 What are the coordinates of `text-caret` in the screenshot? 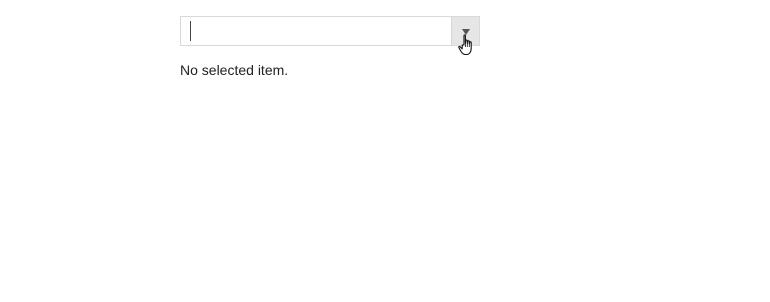 It's located at (190, 31).